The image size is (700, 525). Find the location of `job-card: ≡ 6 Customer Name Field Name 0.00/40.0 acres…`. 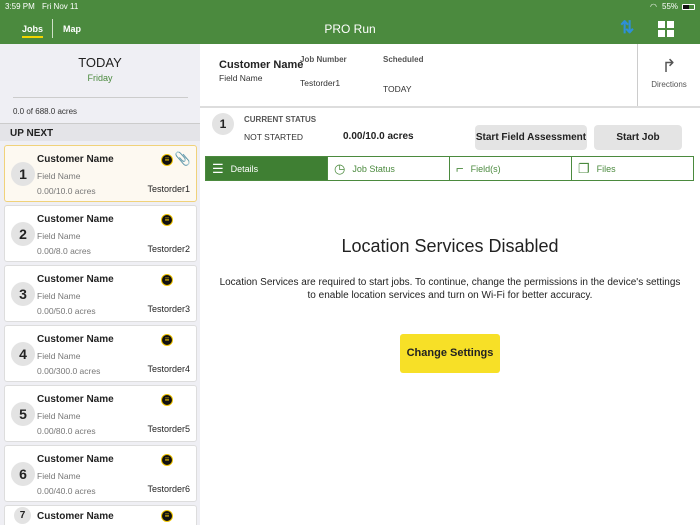

job-card: ≡ 6 Customer Name Field Name 0.00/40.0 acres… is located at coordinates (100, 473).